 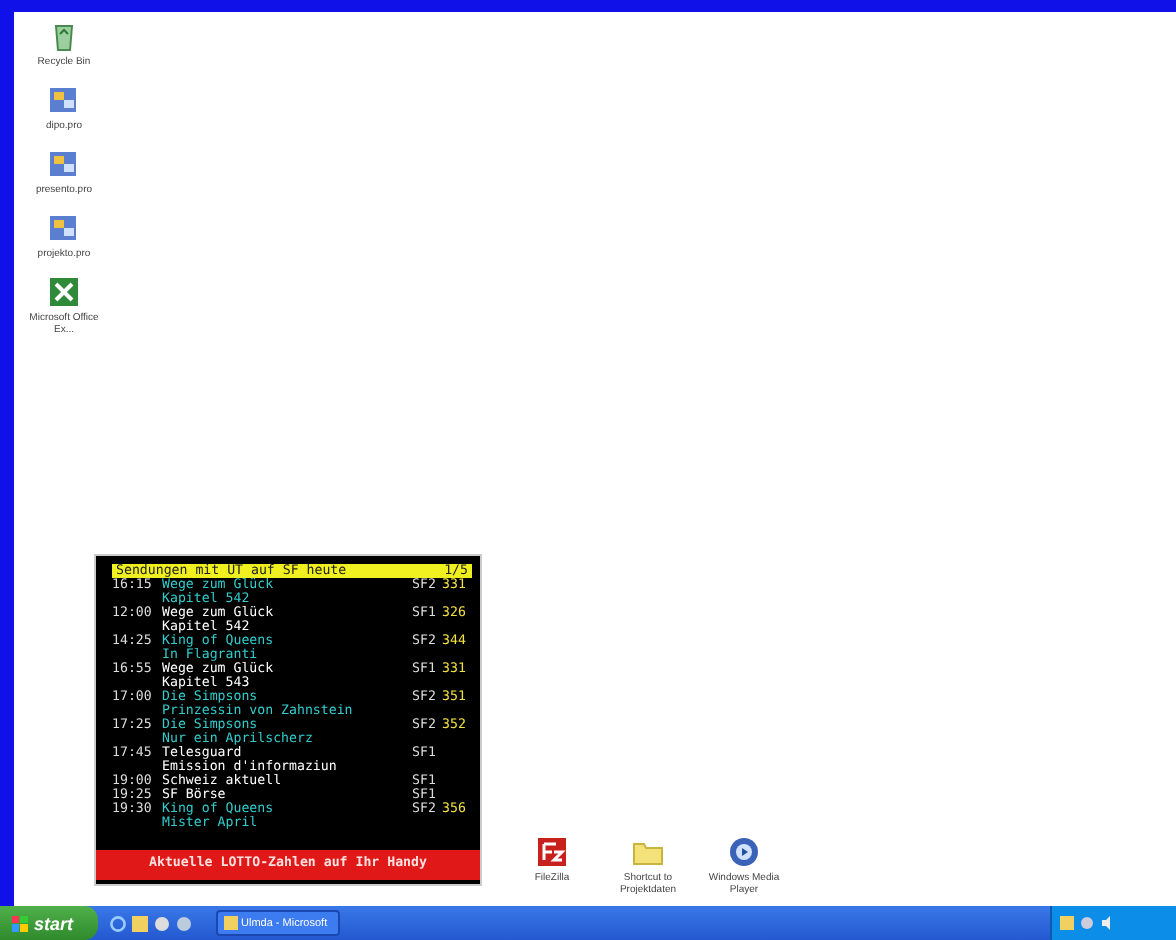 I want to click on volume-icon, so click(x=1107, y=923).